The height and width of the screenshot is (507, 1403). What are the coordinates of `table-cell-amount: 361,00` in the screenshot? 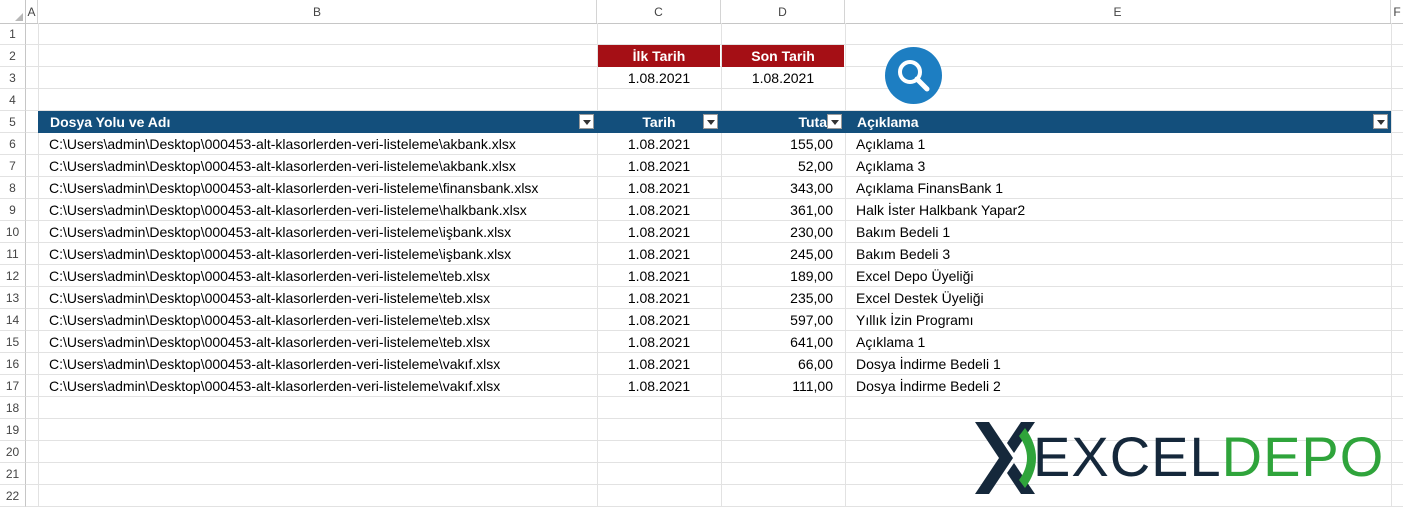 It's located at (783, 210).